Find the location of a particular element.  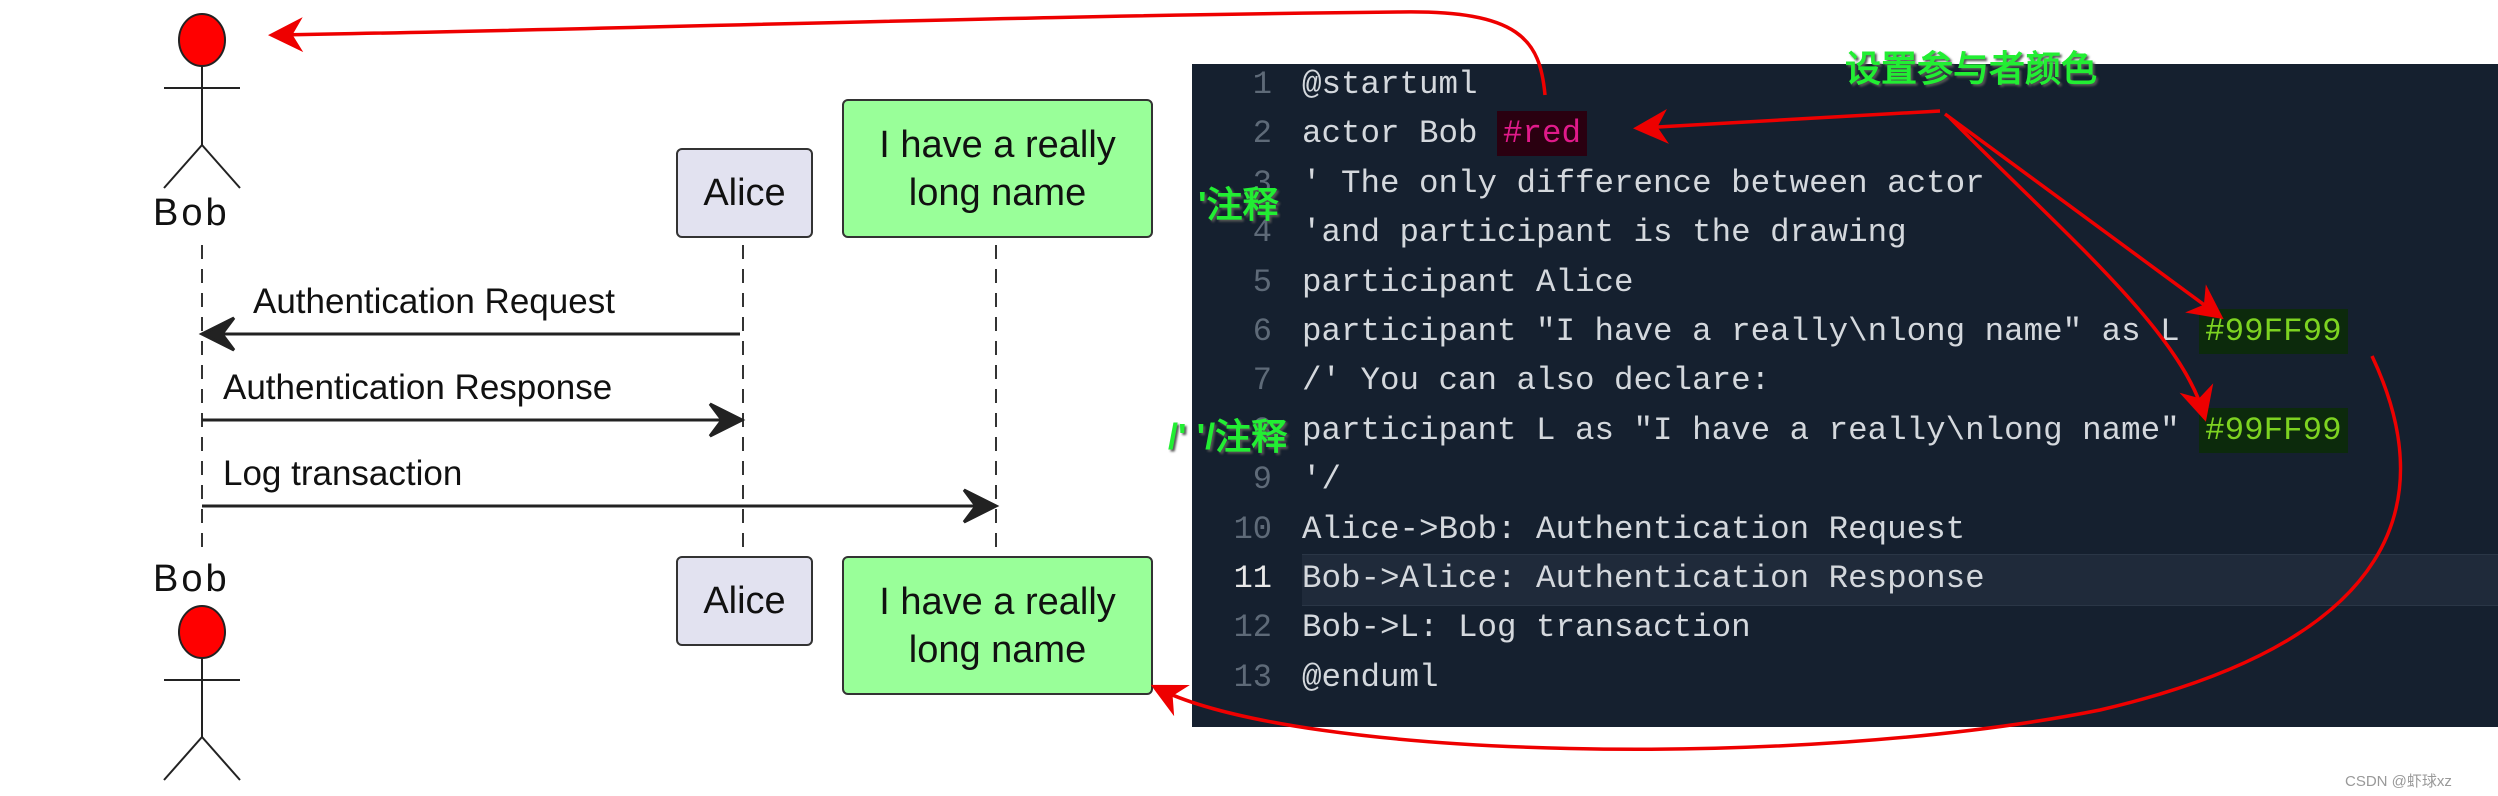

code-text: ' The only difference between actor is located at coordinates (1643, 183).